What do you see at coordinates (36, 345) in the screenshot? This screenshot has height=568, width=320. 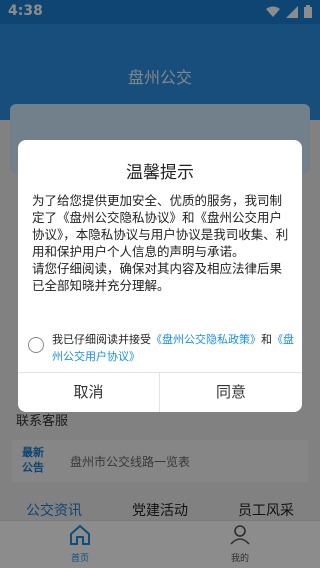 I see `agree-radio` at bounding box center [36, 345].